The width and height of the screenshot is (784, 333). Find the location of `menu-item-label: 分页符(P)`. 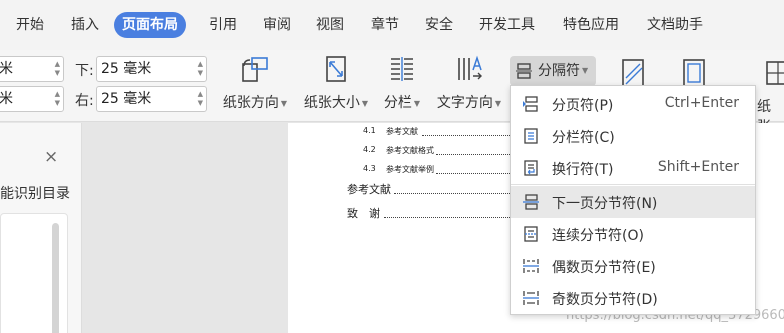

menu-item-label: 分页符(P) is located at coordinates (583, 106).